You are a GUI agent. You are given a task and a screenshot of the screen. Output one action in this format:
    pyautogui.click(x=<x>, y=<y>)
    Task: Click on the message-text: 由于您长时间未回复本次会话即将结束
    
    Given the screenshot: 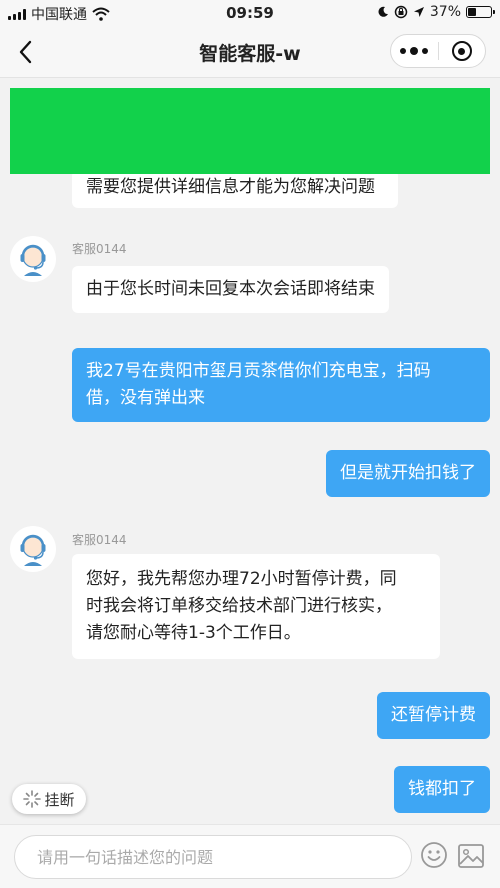 What is the action you would take?
    pyautogui.click(x=230, y=289)
    